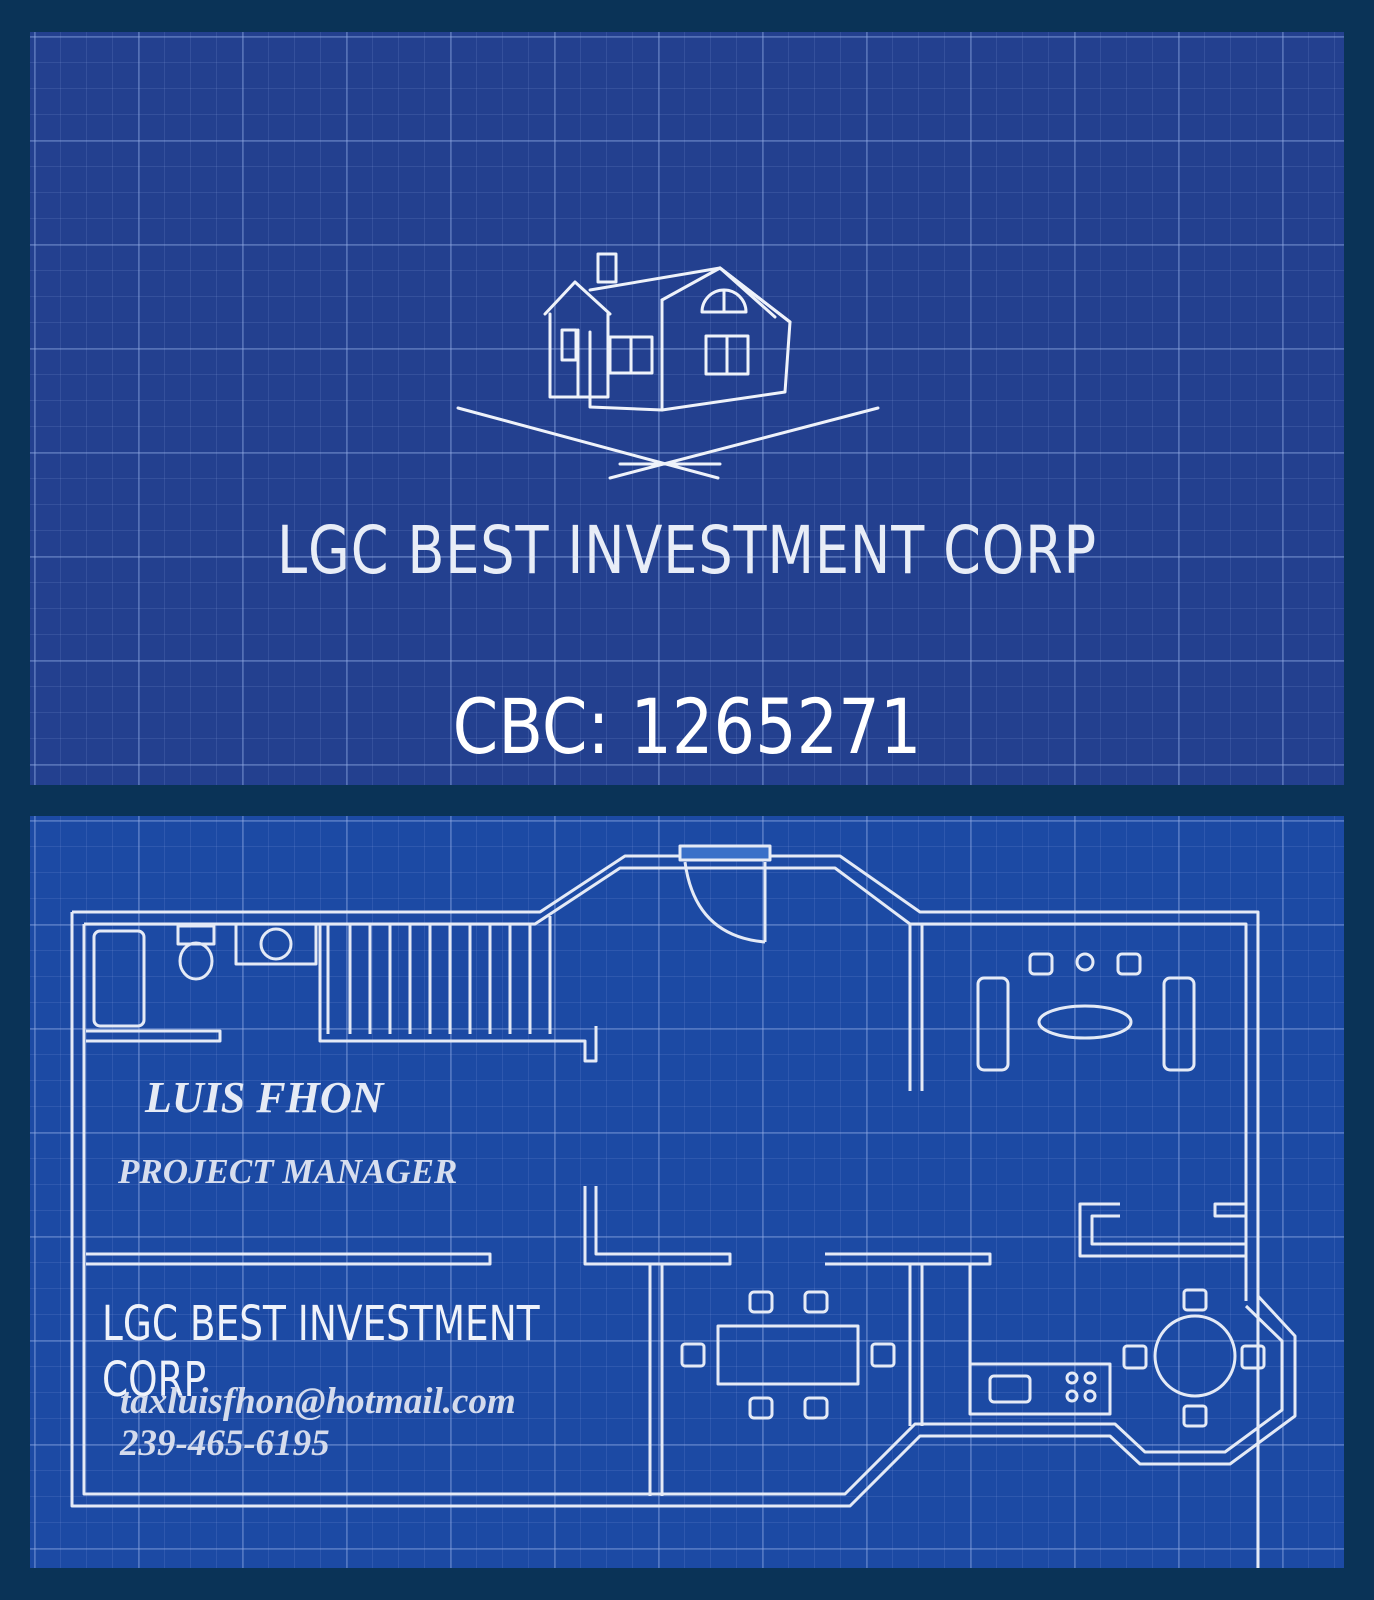 The image size is (1374, 1600). What do you see at coordinates (318, 1401) in the screenshot?
I see `email-address: taxluisfhon@hotmail.com` at bounding box center [318, 1401].